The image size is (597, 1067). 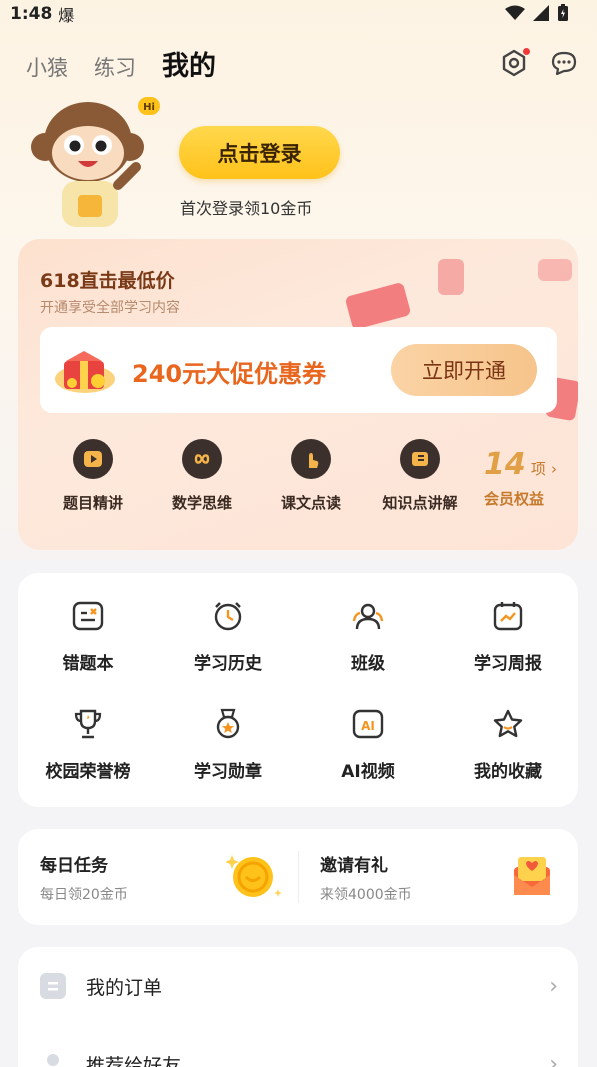 I want to click on login-button: 点击登录, so click(x=259, y=152).